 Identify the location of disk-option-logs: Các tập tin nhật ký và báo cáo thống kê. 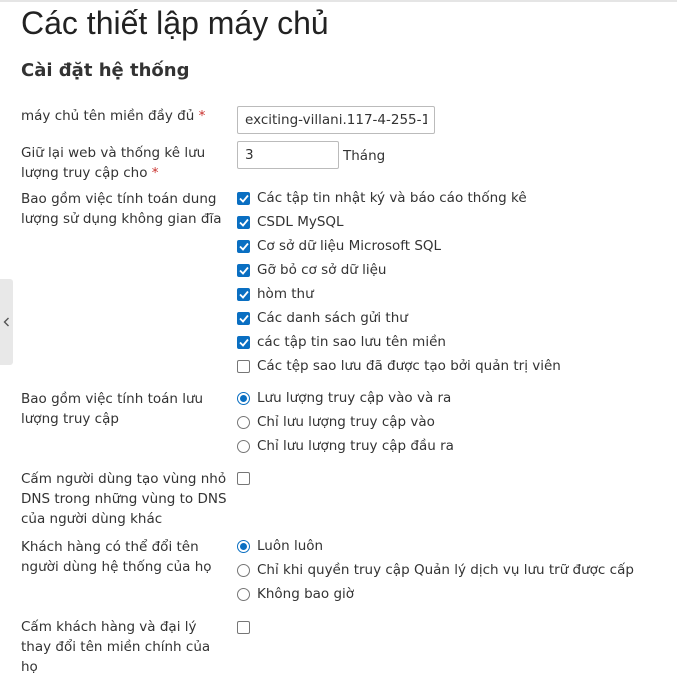
(382, 198).